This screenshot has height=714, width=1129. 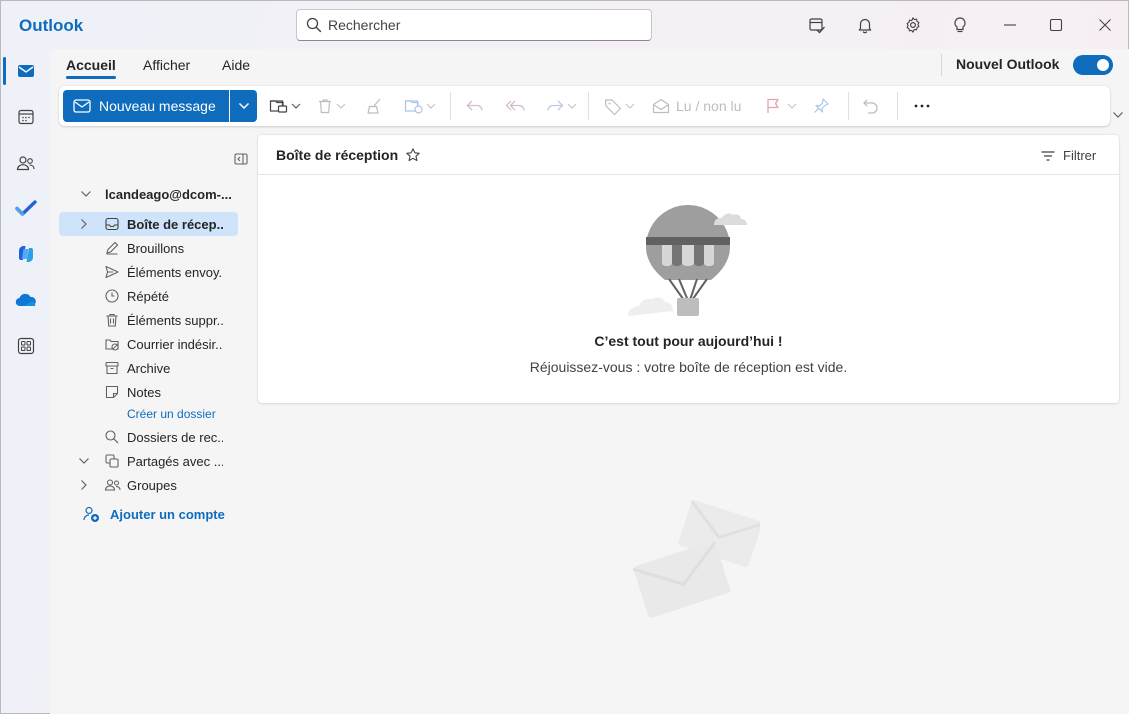 What do you see at coordinates (91, 514) in the screenshot?
I see `add-person-icon` at bounding box center [91, 514].